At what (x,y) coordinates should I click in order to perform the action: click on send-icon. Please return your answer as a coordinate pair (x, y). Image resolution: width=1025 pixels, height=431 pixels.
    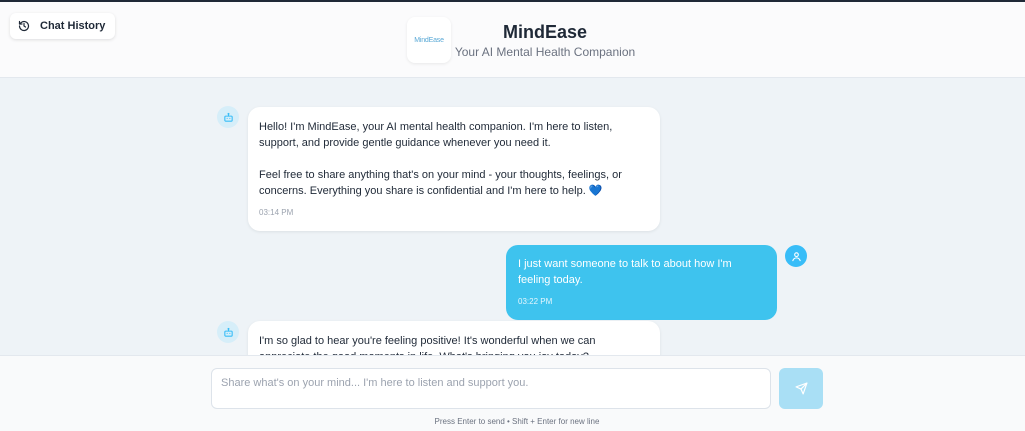
    Looking at the image, I should click on (801, 388).